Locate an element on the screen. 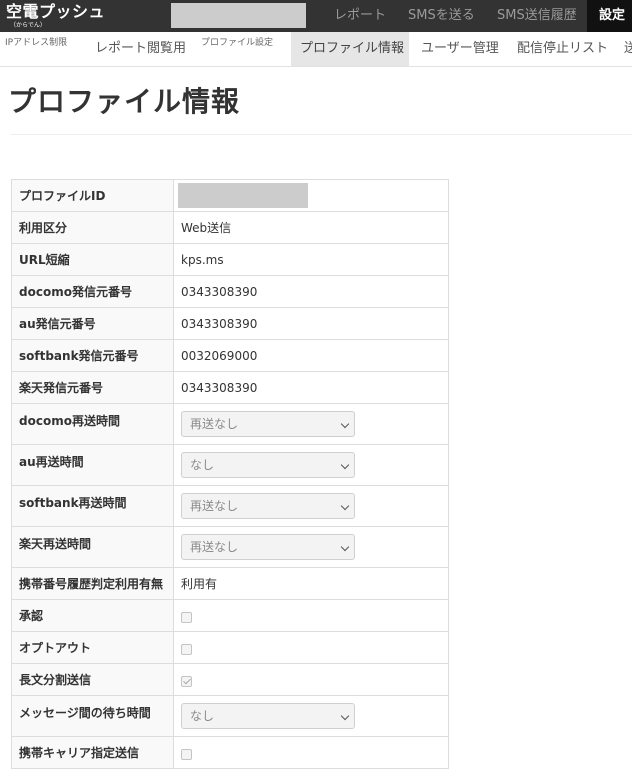  carrier-specific-checkbox is located at coordinates (186, 754).